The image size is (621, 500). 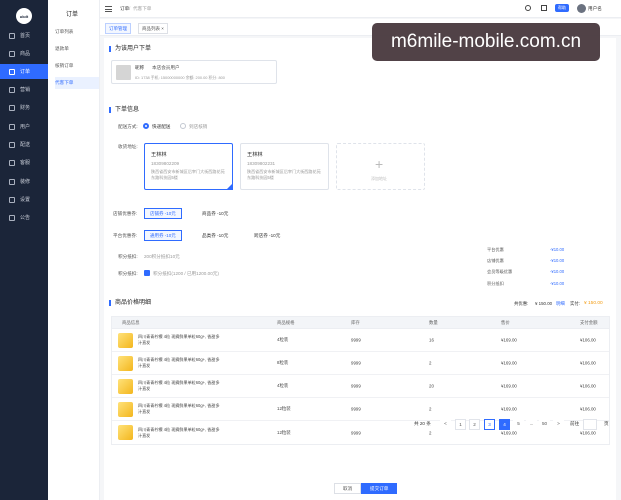 What do you see at coordinates (198, 127) in the screenshot?
I see `delivery-store-label: 到店核销` at bounding box center [198, 127].